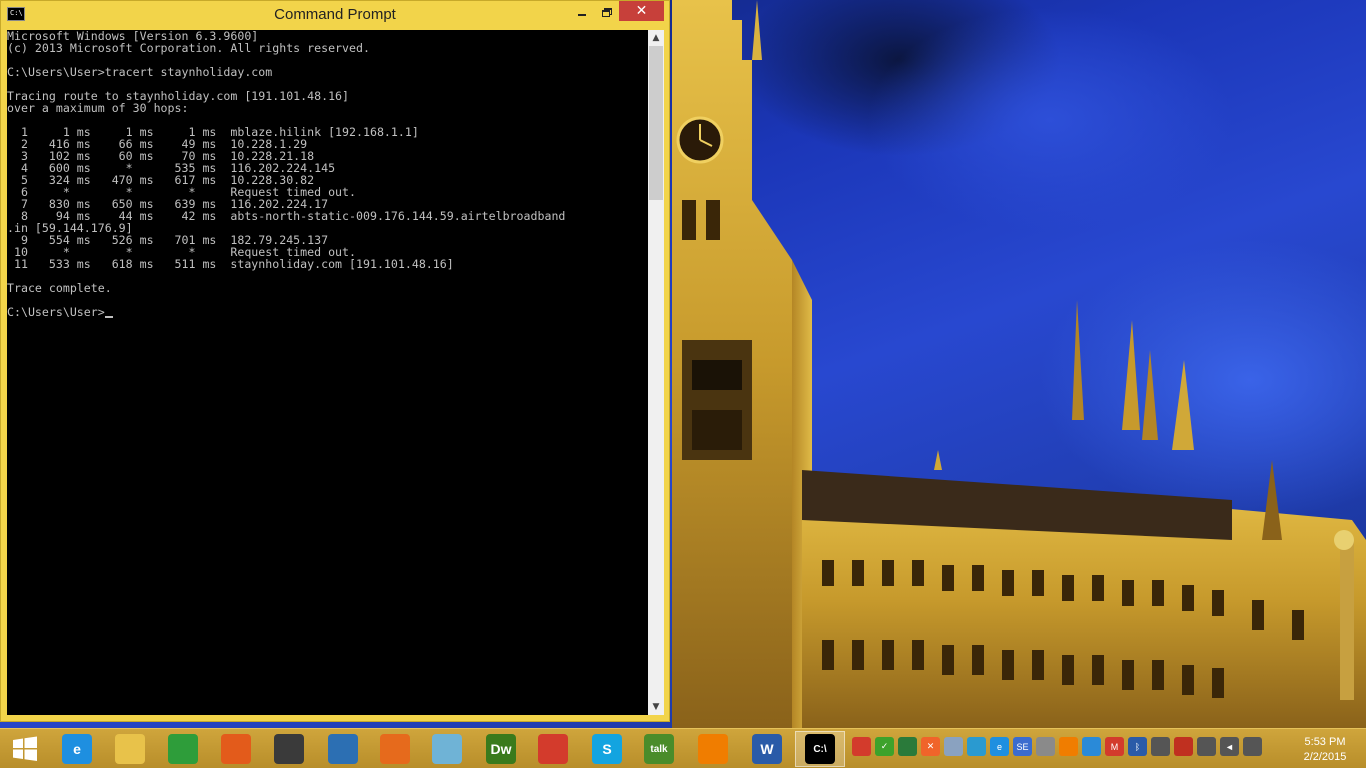 The height and width of the screenshot is (768, 1366). I want to click on chrome-icon, so click(553, 749).